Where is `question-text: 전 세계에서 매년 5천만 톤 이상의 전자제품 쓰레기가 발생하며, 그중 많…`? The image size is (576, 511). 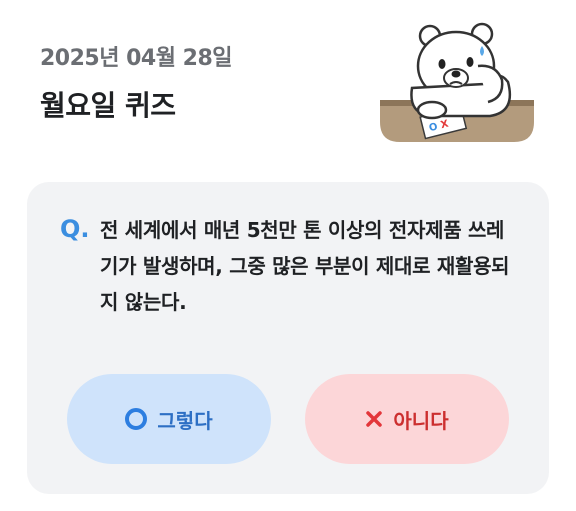
question-text: 전 세계에서 매년 5천만 톤 이상의 전자제품 쓰레기가 발생하며, 그중 많… is located at coordinates (305, 266).